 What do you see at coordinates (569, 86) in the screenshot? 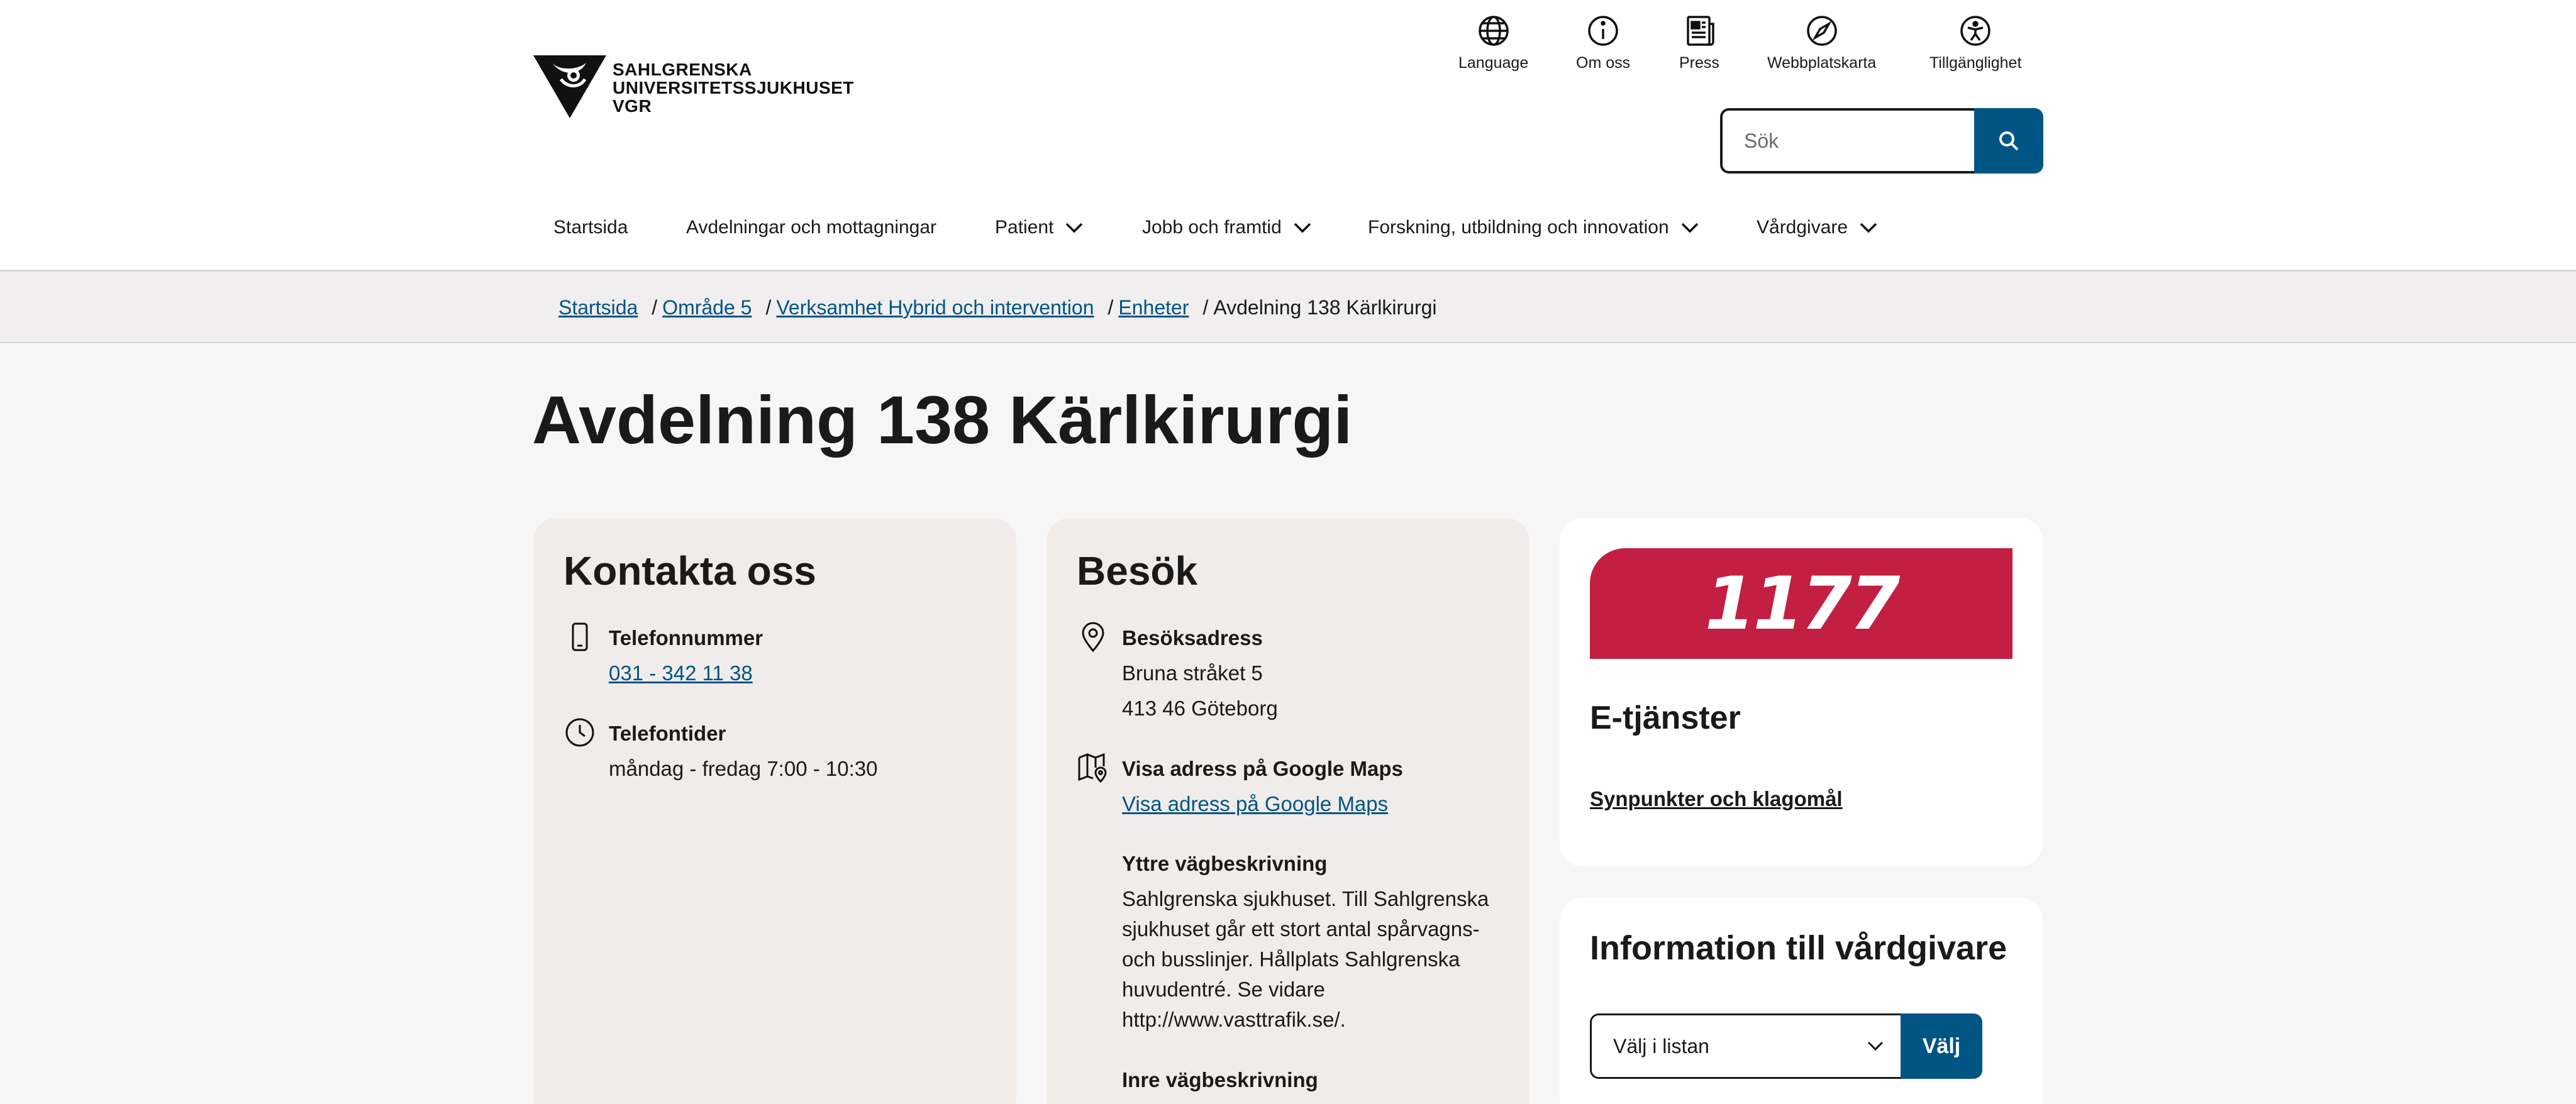
I see `logo-mark-icon` at bounding box center [569, 86].